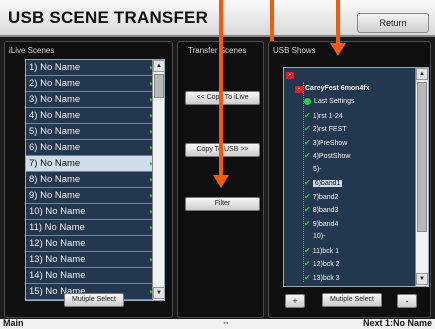 This screenshot has height=329, width=435. Describe the element at coordinates (331, 156) in the screenshot. I see `usb-tree-label: 4)PostShow` at that location.